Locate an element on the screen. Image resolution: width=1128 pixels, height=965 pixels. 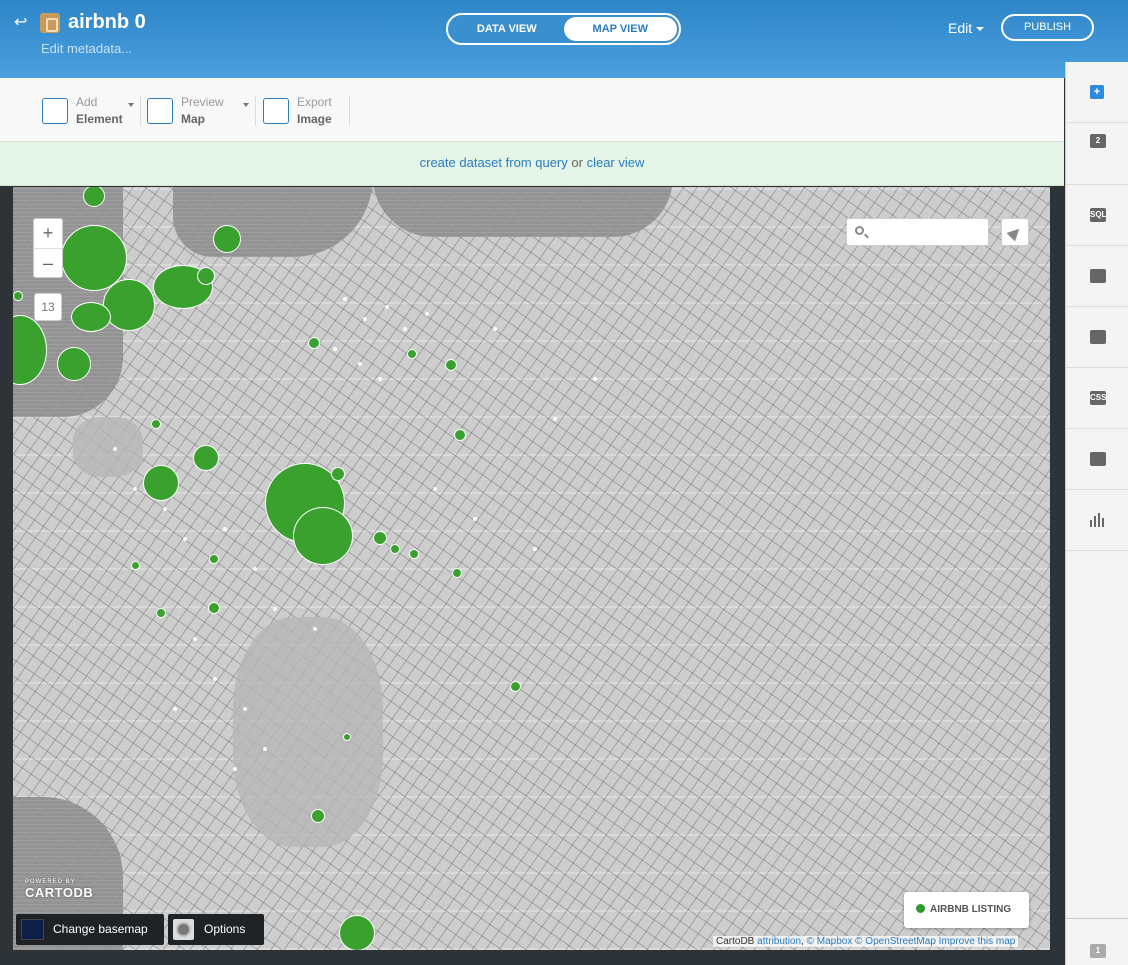
clear-view-link: clear view is located at coordinates (616, 162).